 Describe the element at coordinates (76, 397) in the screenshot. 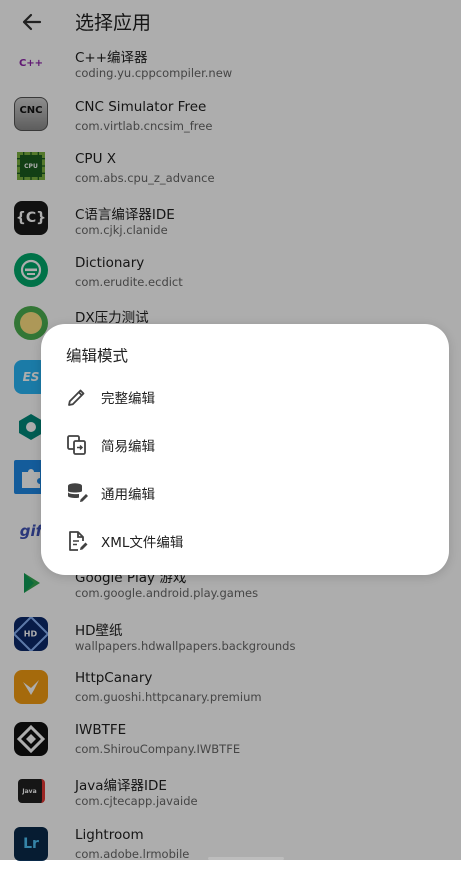

I see `pencil-icon` at that location.